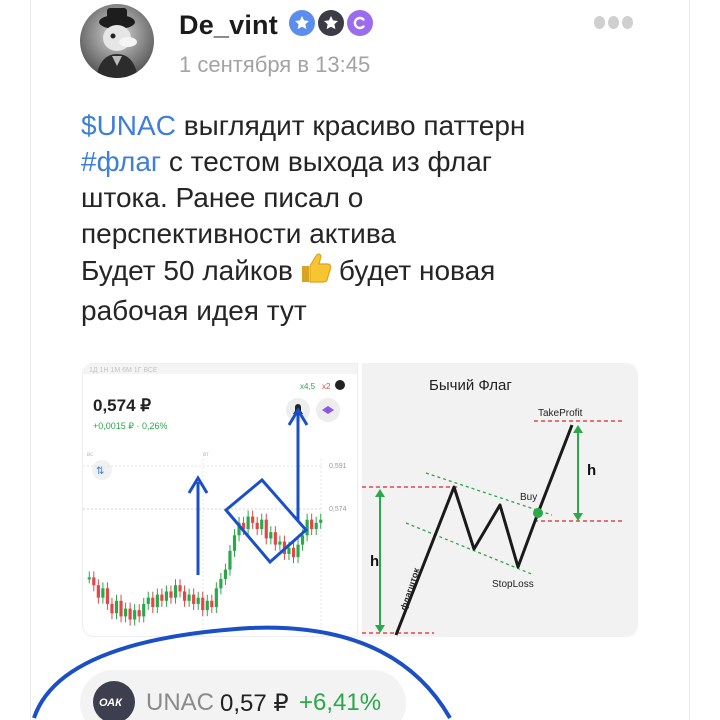 The width and height of the screenshot is (720, 720). Describe the element at coordinates (528, 497) in the screenshot. I see `buy-label: Buy` at that location.